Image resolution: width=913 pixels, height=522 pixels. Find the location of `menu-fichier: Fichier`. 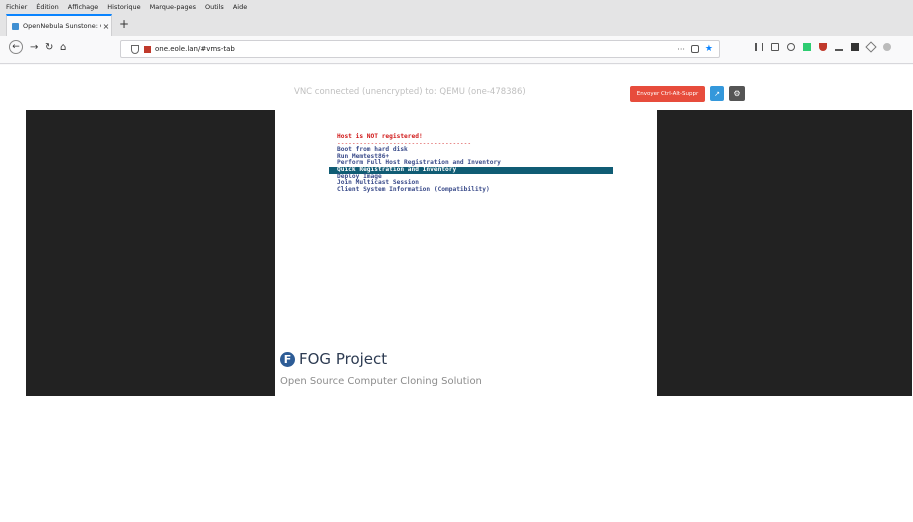

menu-fichier: Fichier is located at coordinates (16, 7).